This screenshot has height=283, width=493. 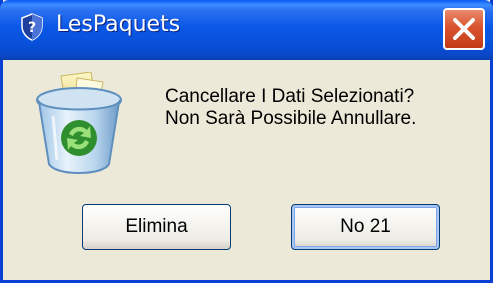 I want to click on message-line: Non Sarà Possibile Annullare., so click(x=291, y=118).